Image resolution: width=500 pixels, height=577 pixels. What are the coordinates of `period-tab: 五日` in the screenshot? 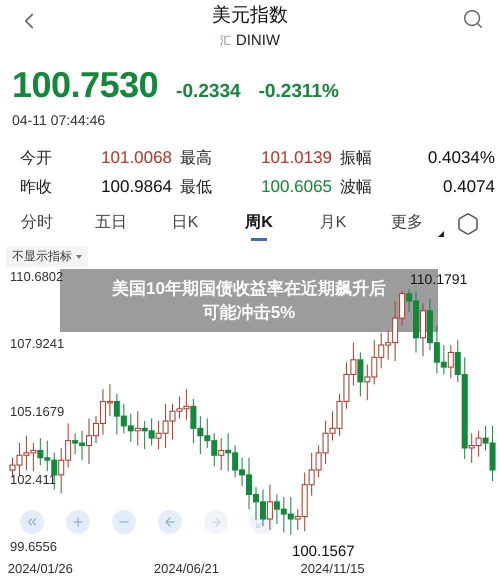 It's located at (111, 224).